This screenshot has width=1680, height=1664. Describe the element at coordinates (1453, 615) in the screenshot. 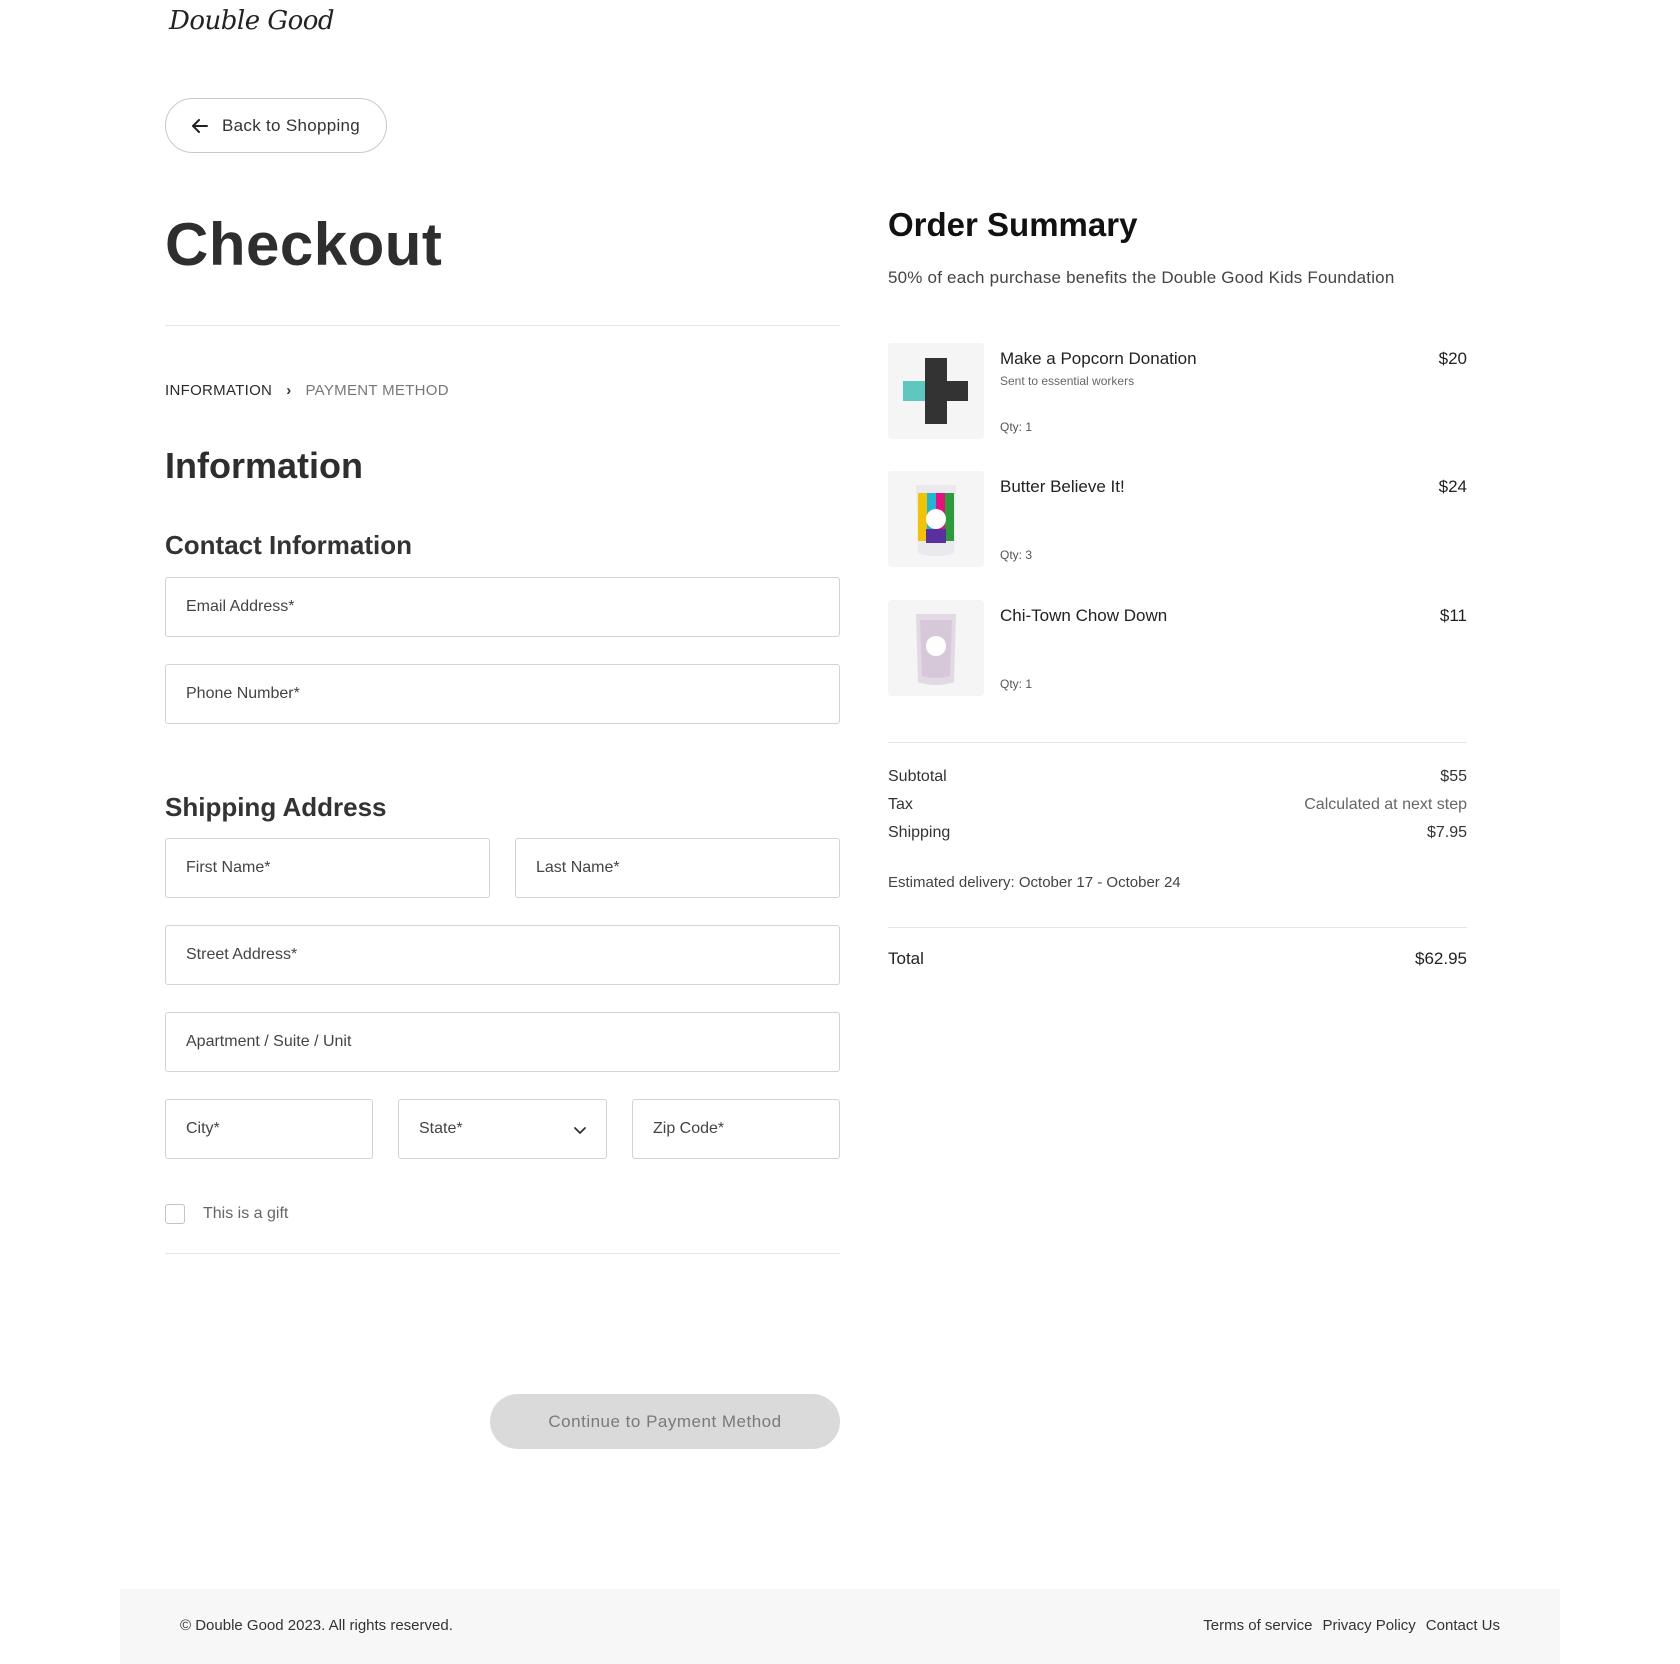

I see `item-price: $11` at that location.